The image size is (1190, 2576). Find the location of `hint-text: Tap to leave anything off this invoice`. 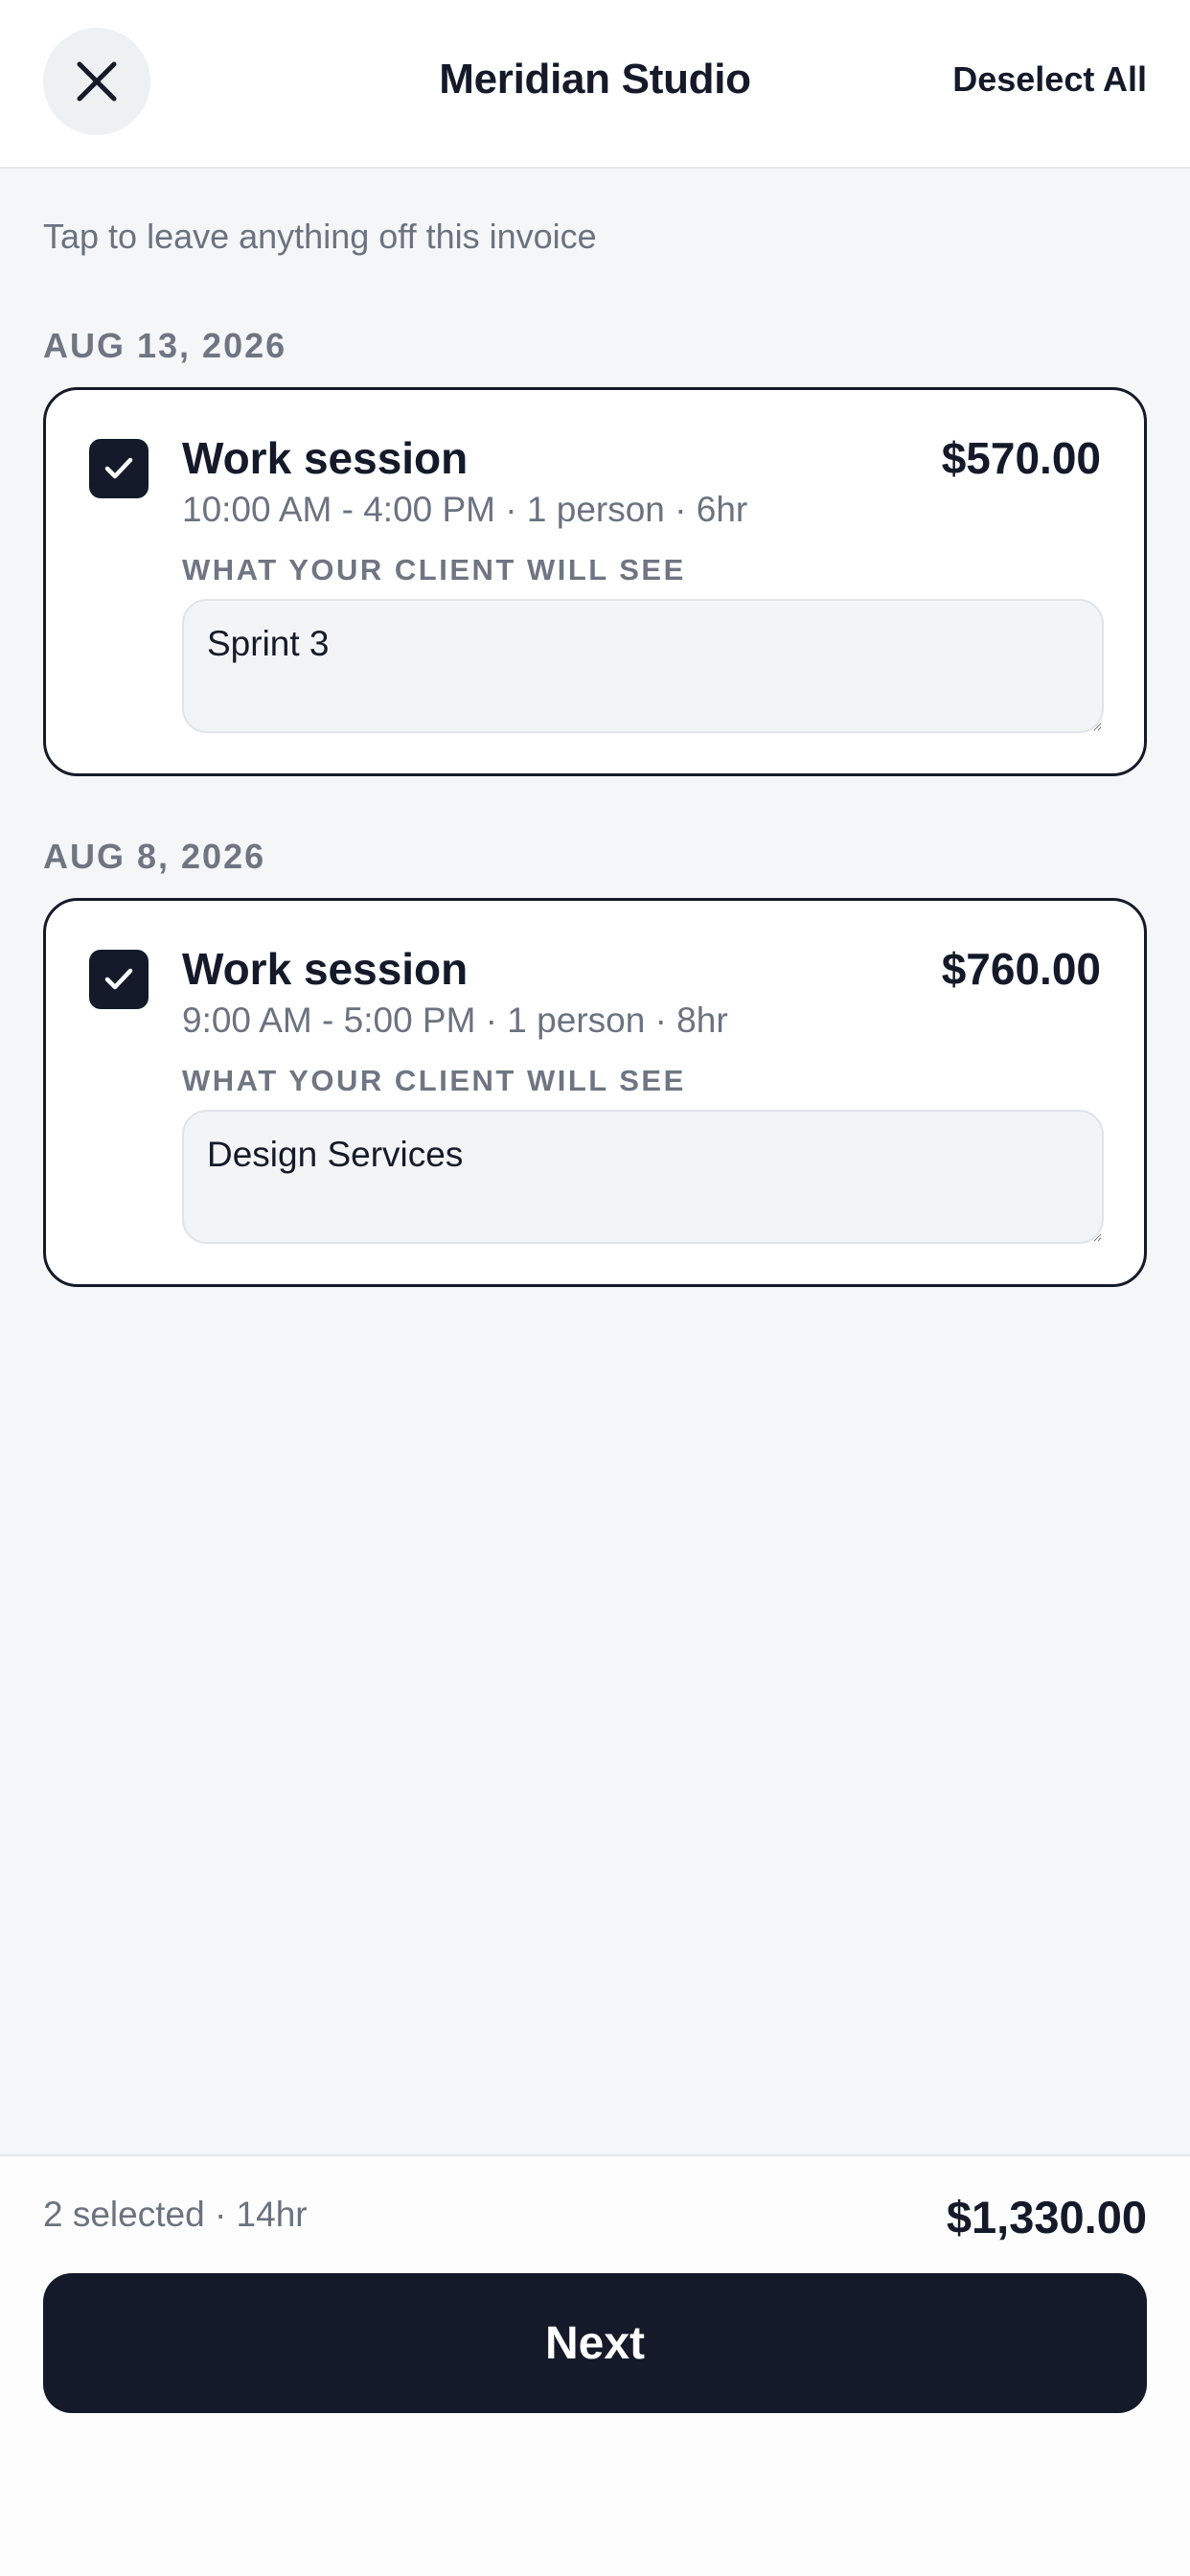

hint-text: Tap to leave anything off this invoice is located at coordinates (320, 236).